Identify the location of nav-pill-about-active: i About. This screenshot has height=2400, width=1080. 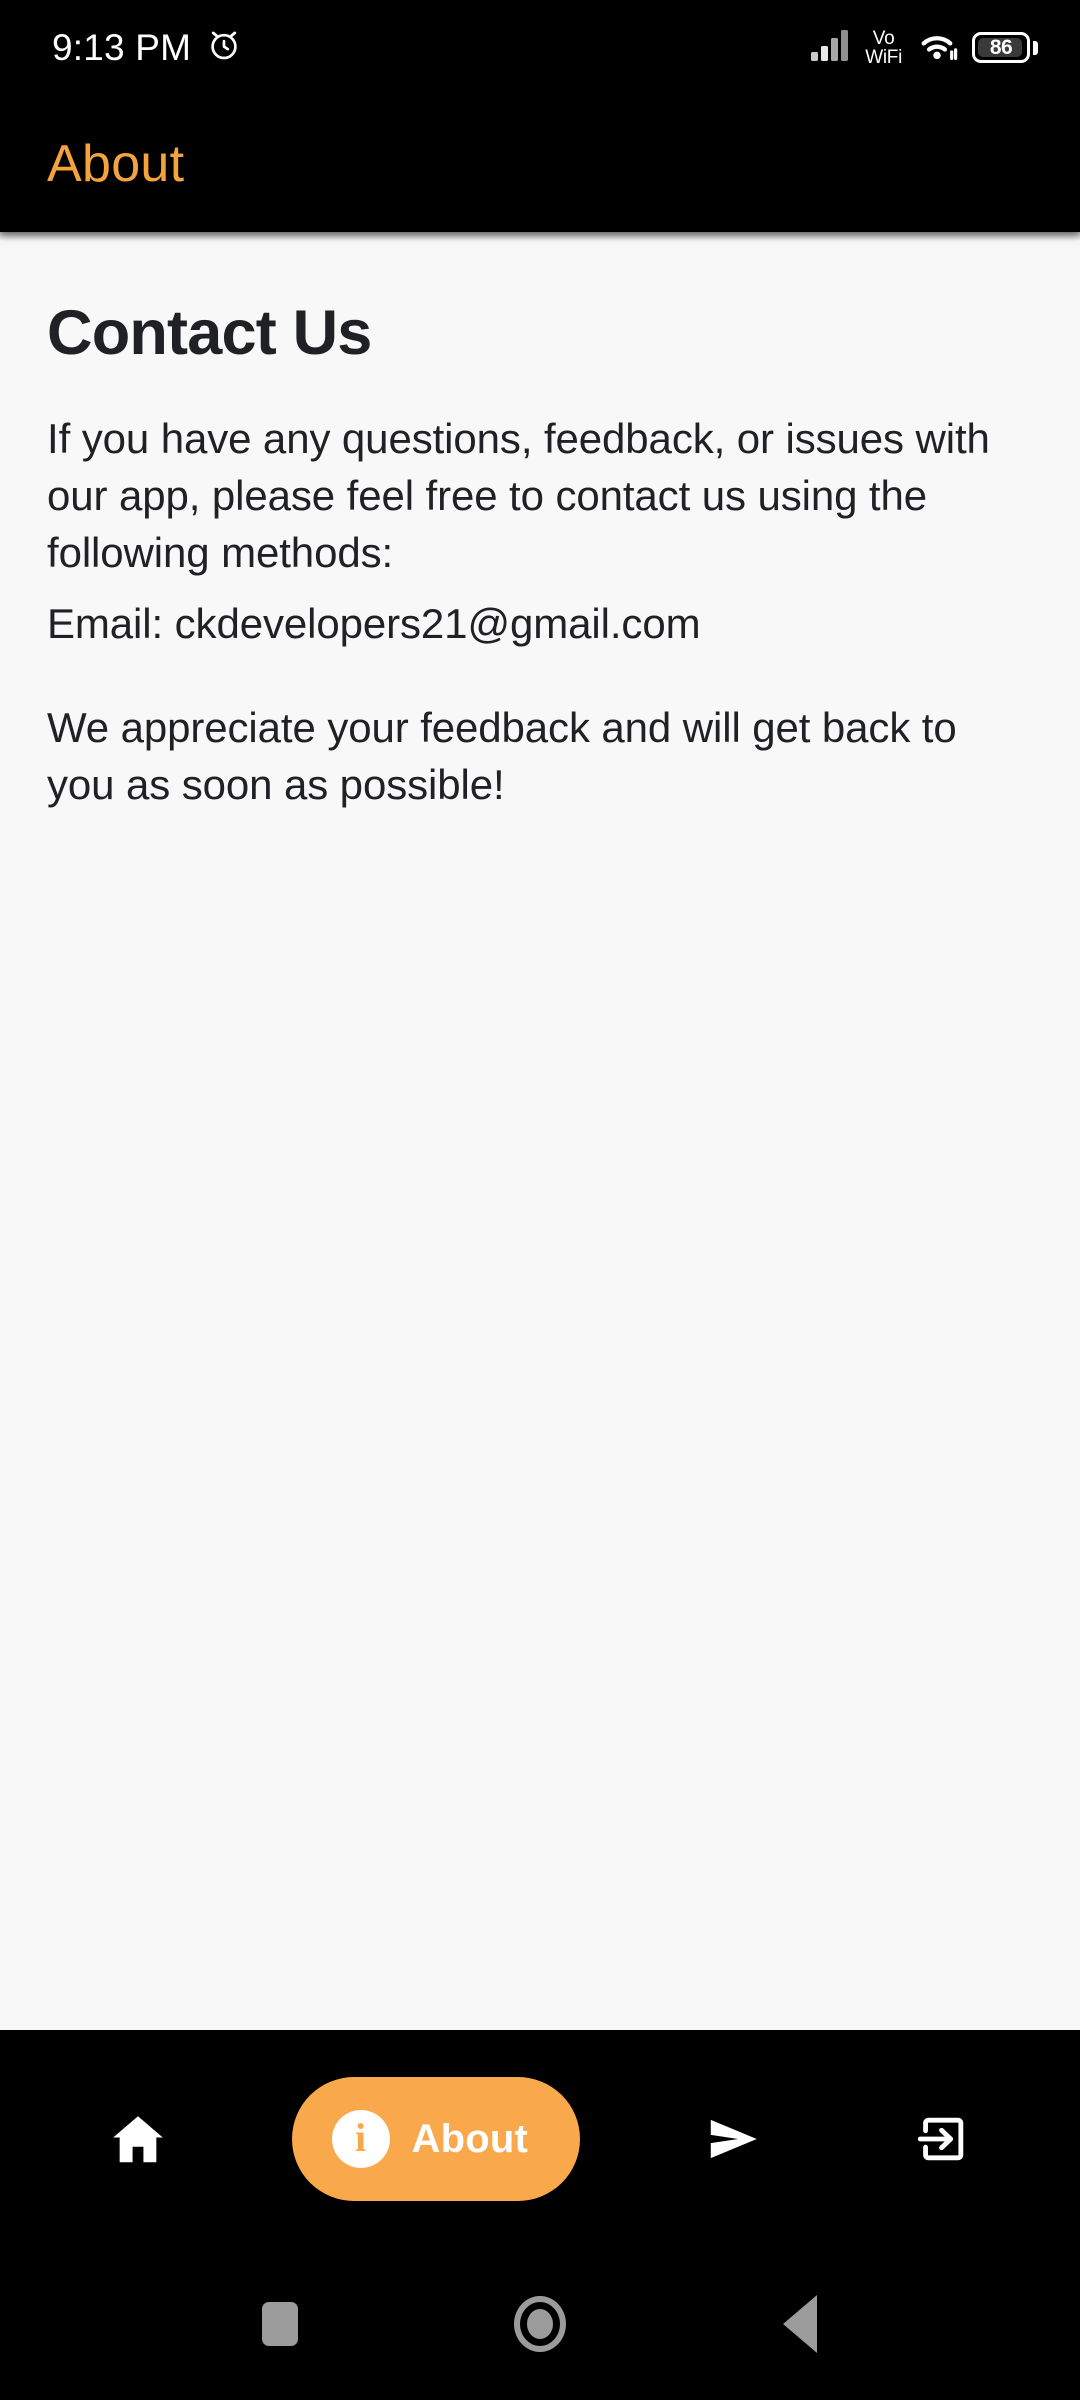
(436, 2139).